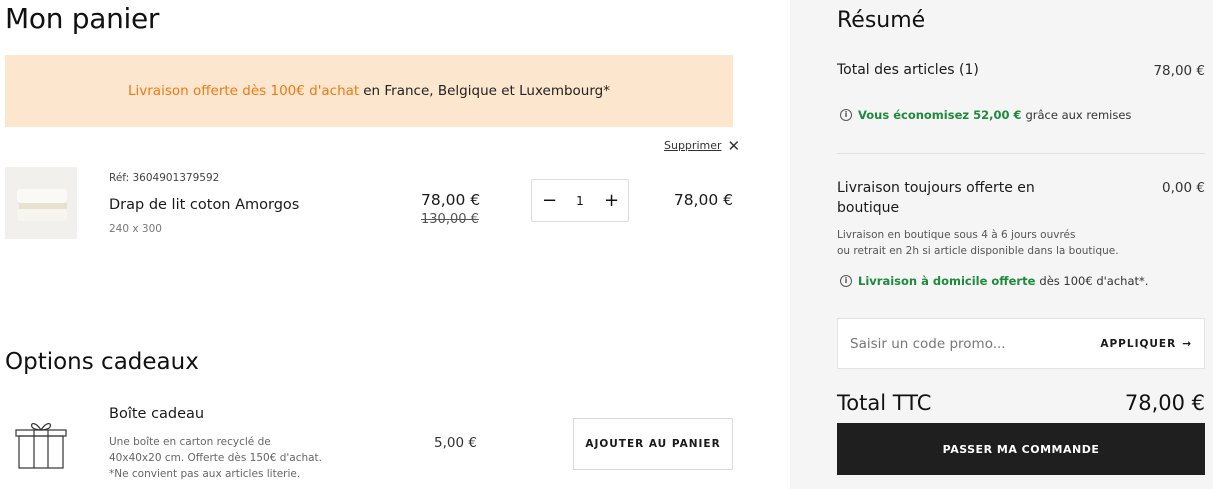  Describe the element at coordinates (205, 474) in the screenshot. I see `gift-desc-line: *Ne convient pas aux articles literie.` at that location.